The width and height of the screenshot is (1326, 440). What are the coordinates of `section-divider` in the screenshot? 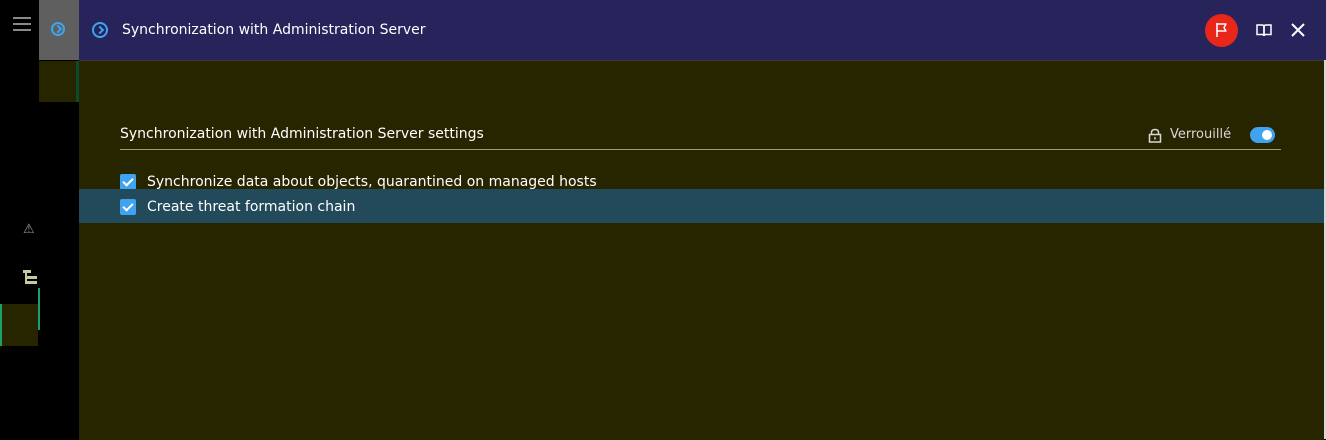 It's located at (700, 149).